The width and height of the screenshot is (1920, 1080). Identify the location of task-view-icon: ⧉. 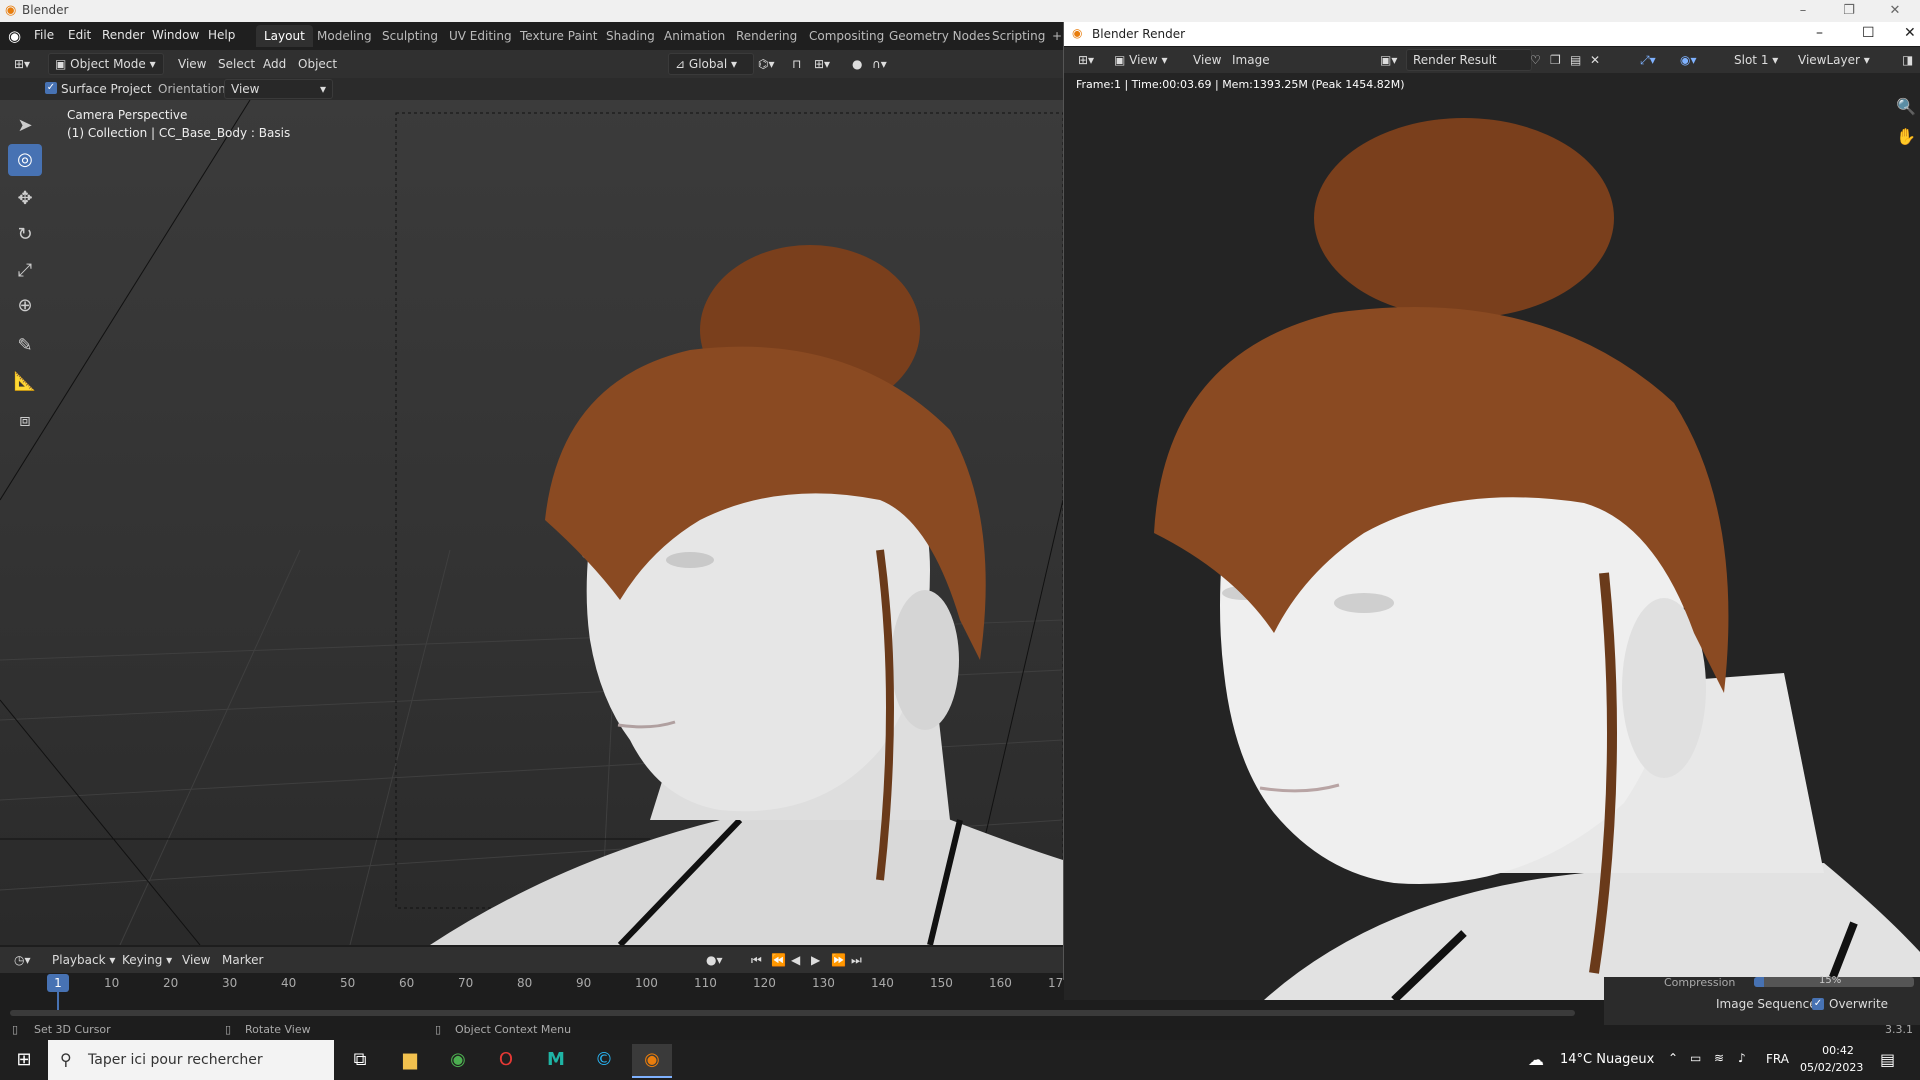
(360, 1060).